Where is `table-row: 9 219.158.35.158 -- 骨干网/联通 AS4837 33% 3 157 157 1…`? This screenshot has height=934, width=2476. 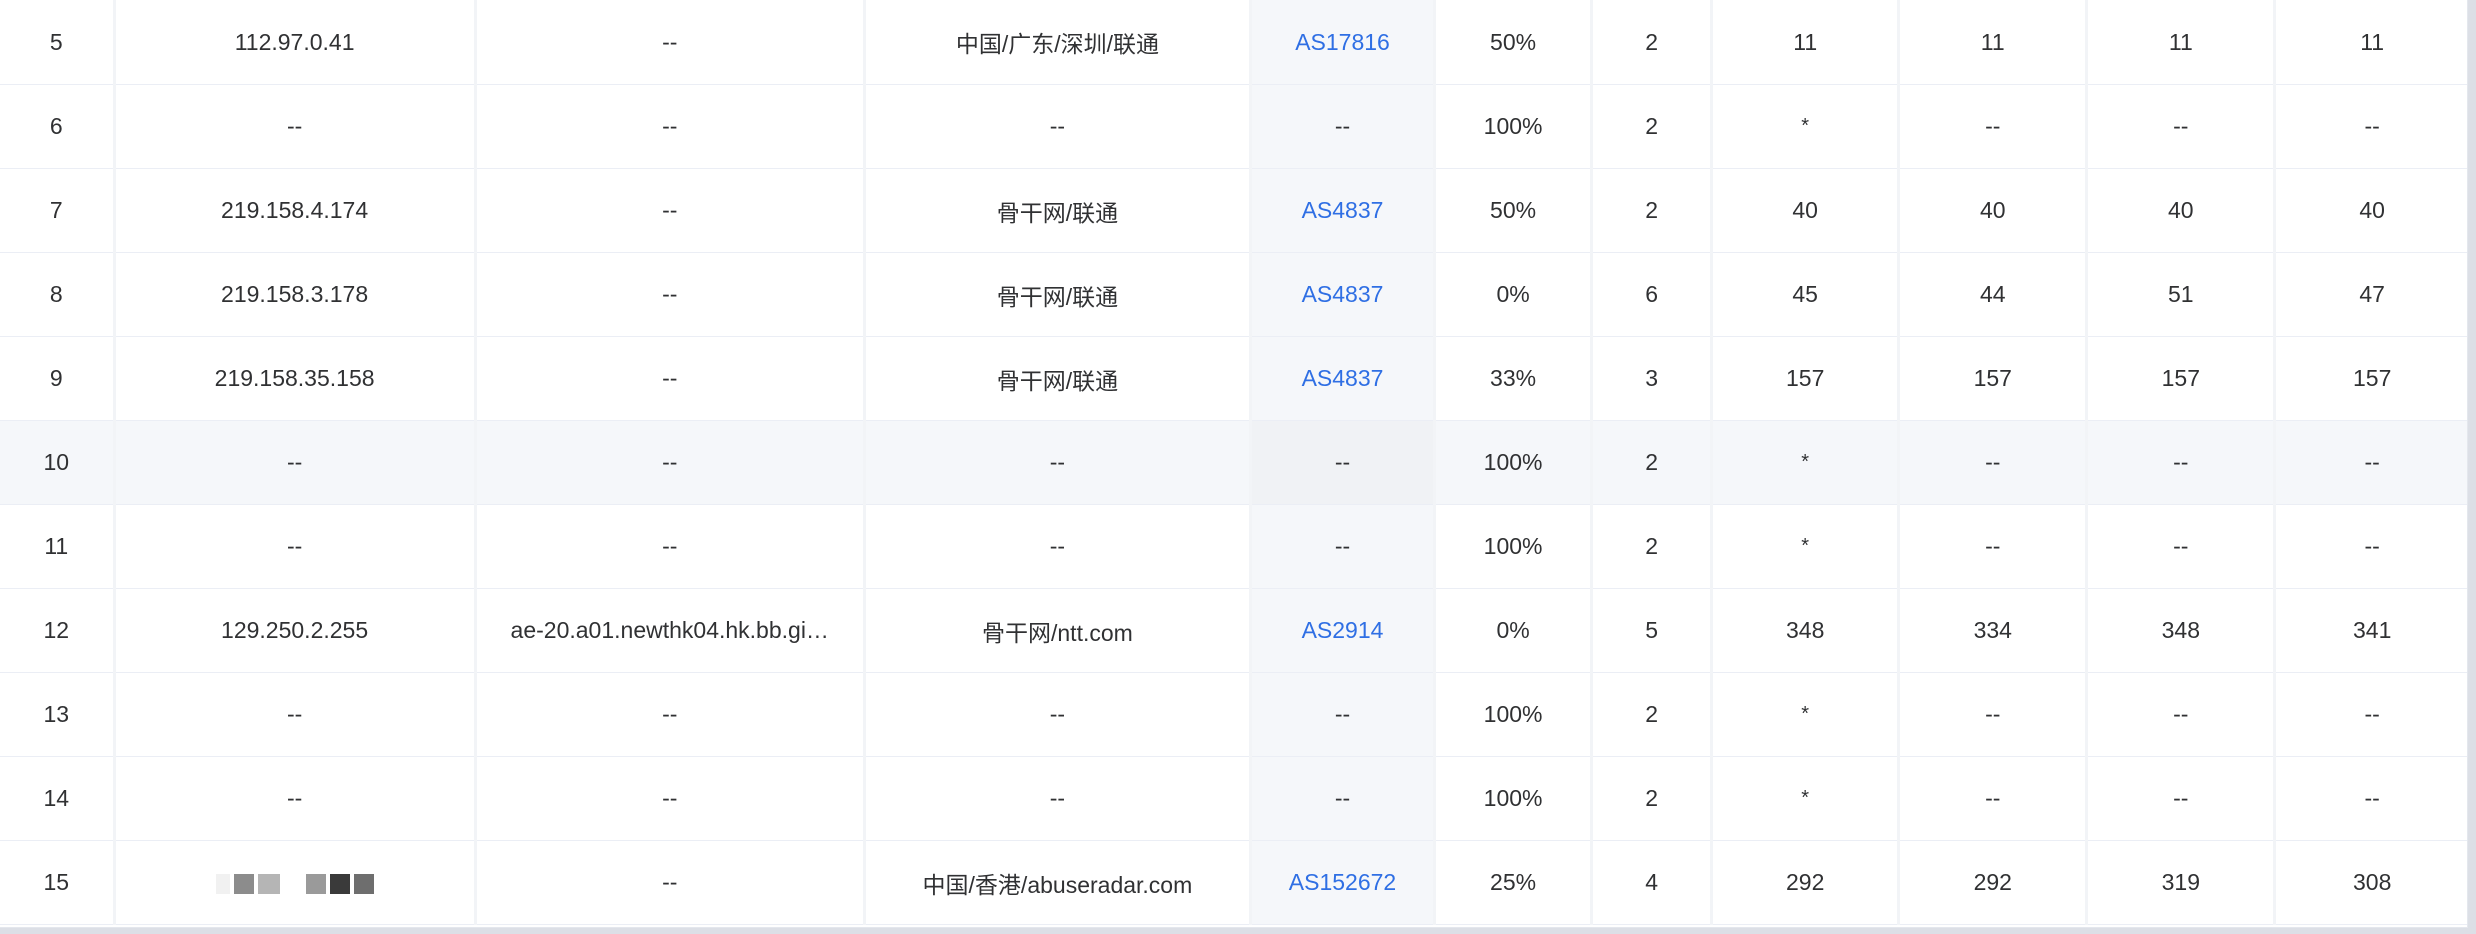
table-row: 9 219.158.35.158 -- 骨干网/联通 AS4837 33% 3 157 157 1… is located at coordinates (1233, 378).